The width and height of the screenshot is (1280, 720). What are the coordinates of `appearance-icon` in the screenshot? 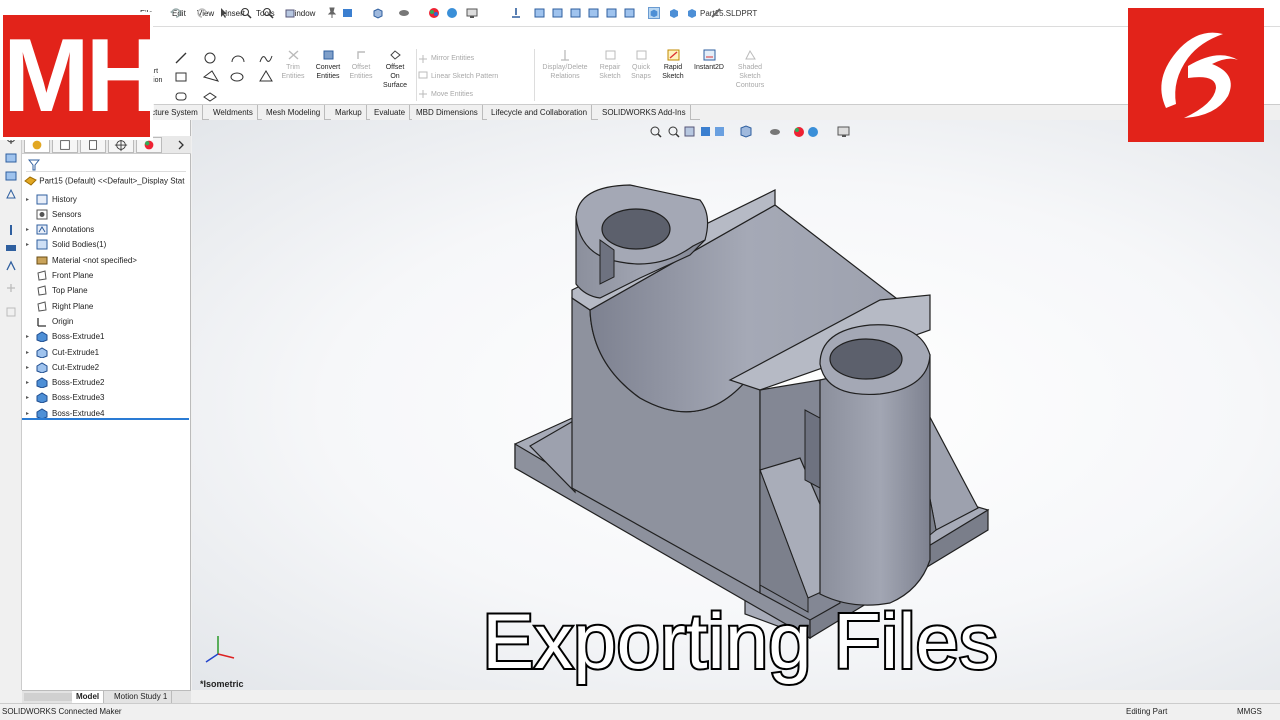 It's located at (434, 13).